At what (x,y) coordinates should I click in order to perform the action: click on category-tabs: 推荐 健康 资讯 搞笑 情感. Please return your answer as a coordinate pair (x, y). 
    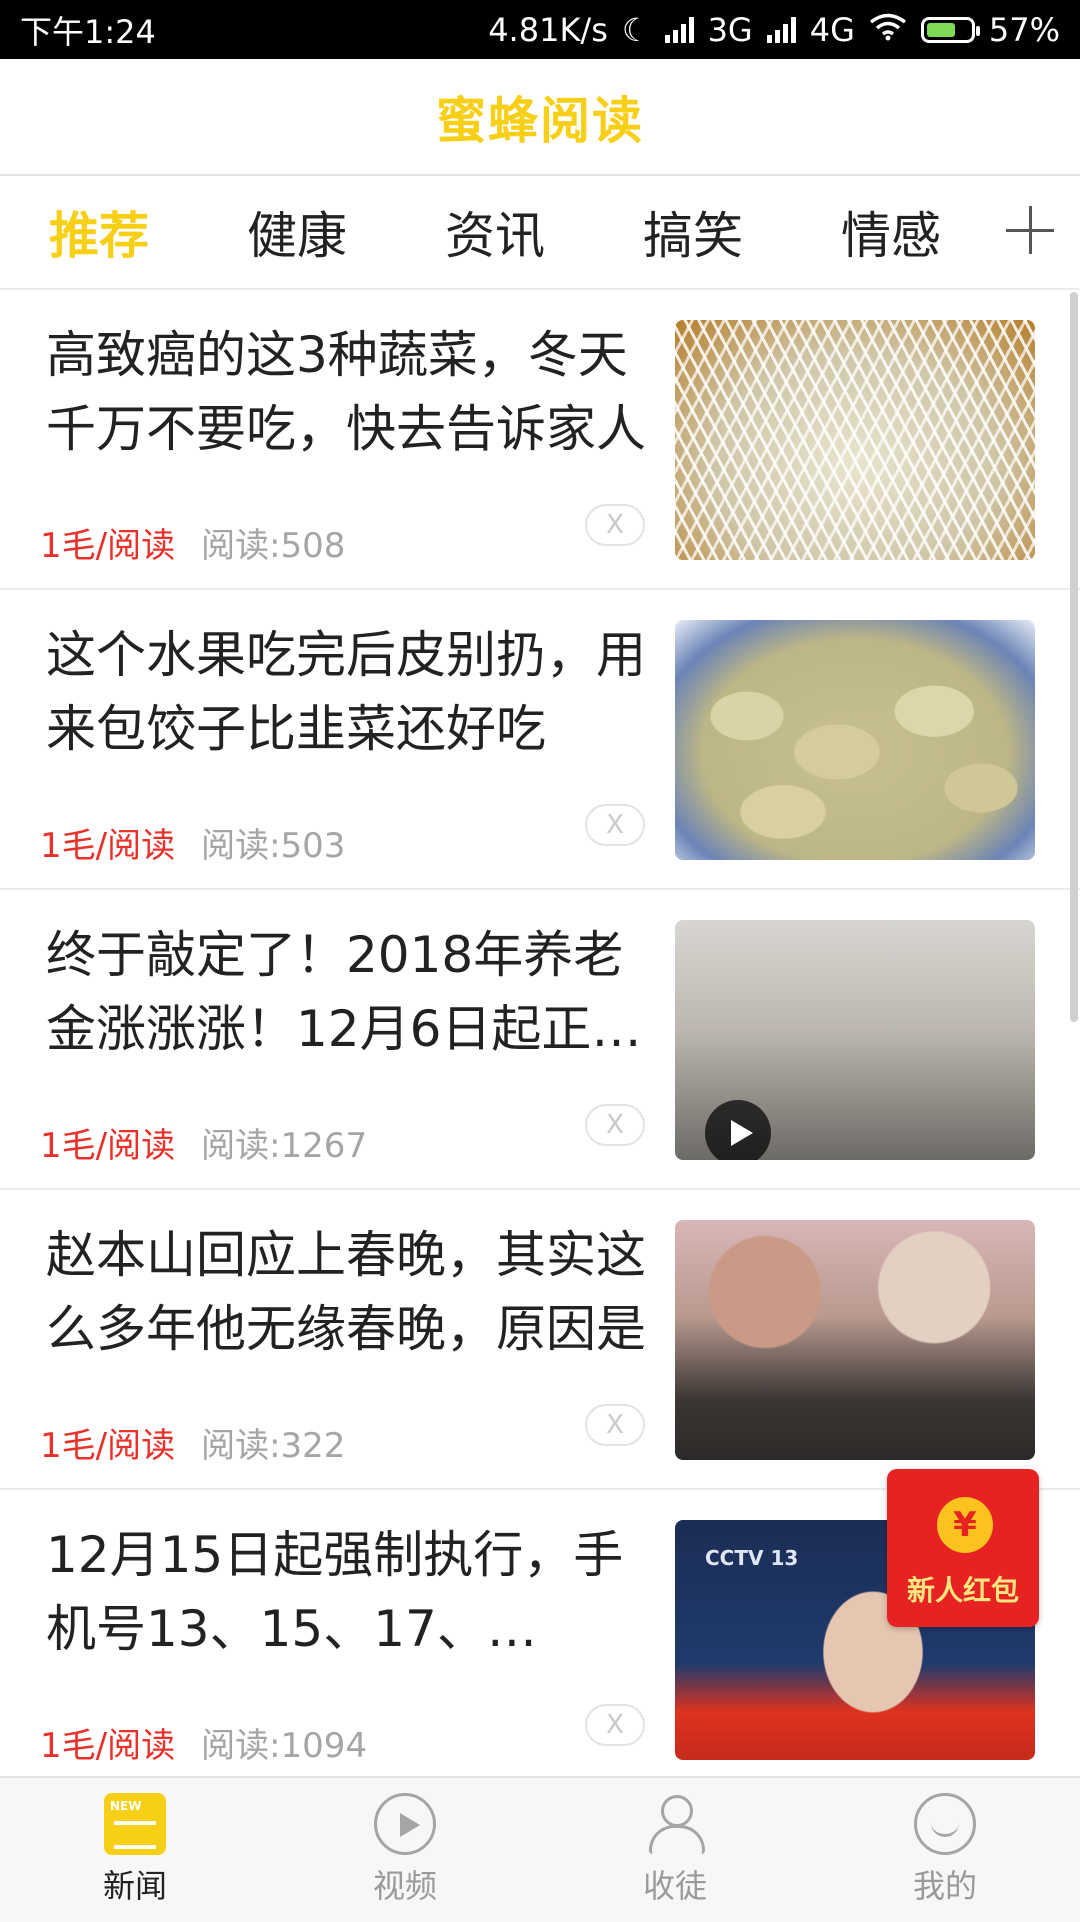
    Looking at the image, I should click on (540, 233).